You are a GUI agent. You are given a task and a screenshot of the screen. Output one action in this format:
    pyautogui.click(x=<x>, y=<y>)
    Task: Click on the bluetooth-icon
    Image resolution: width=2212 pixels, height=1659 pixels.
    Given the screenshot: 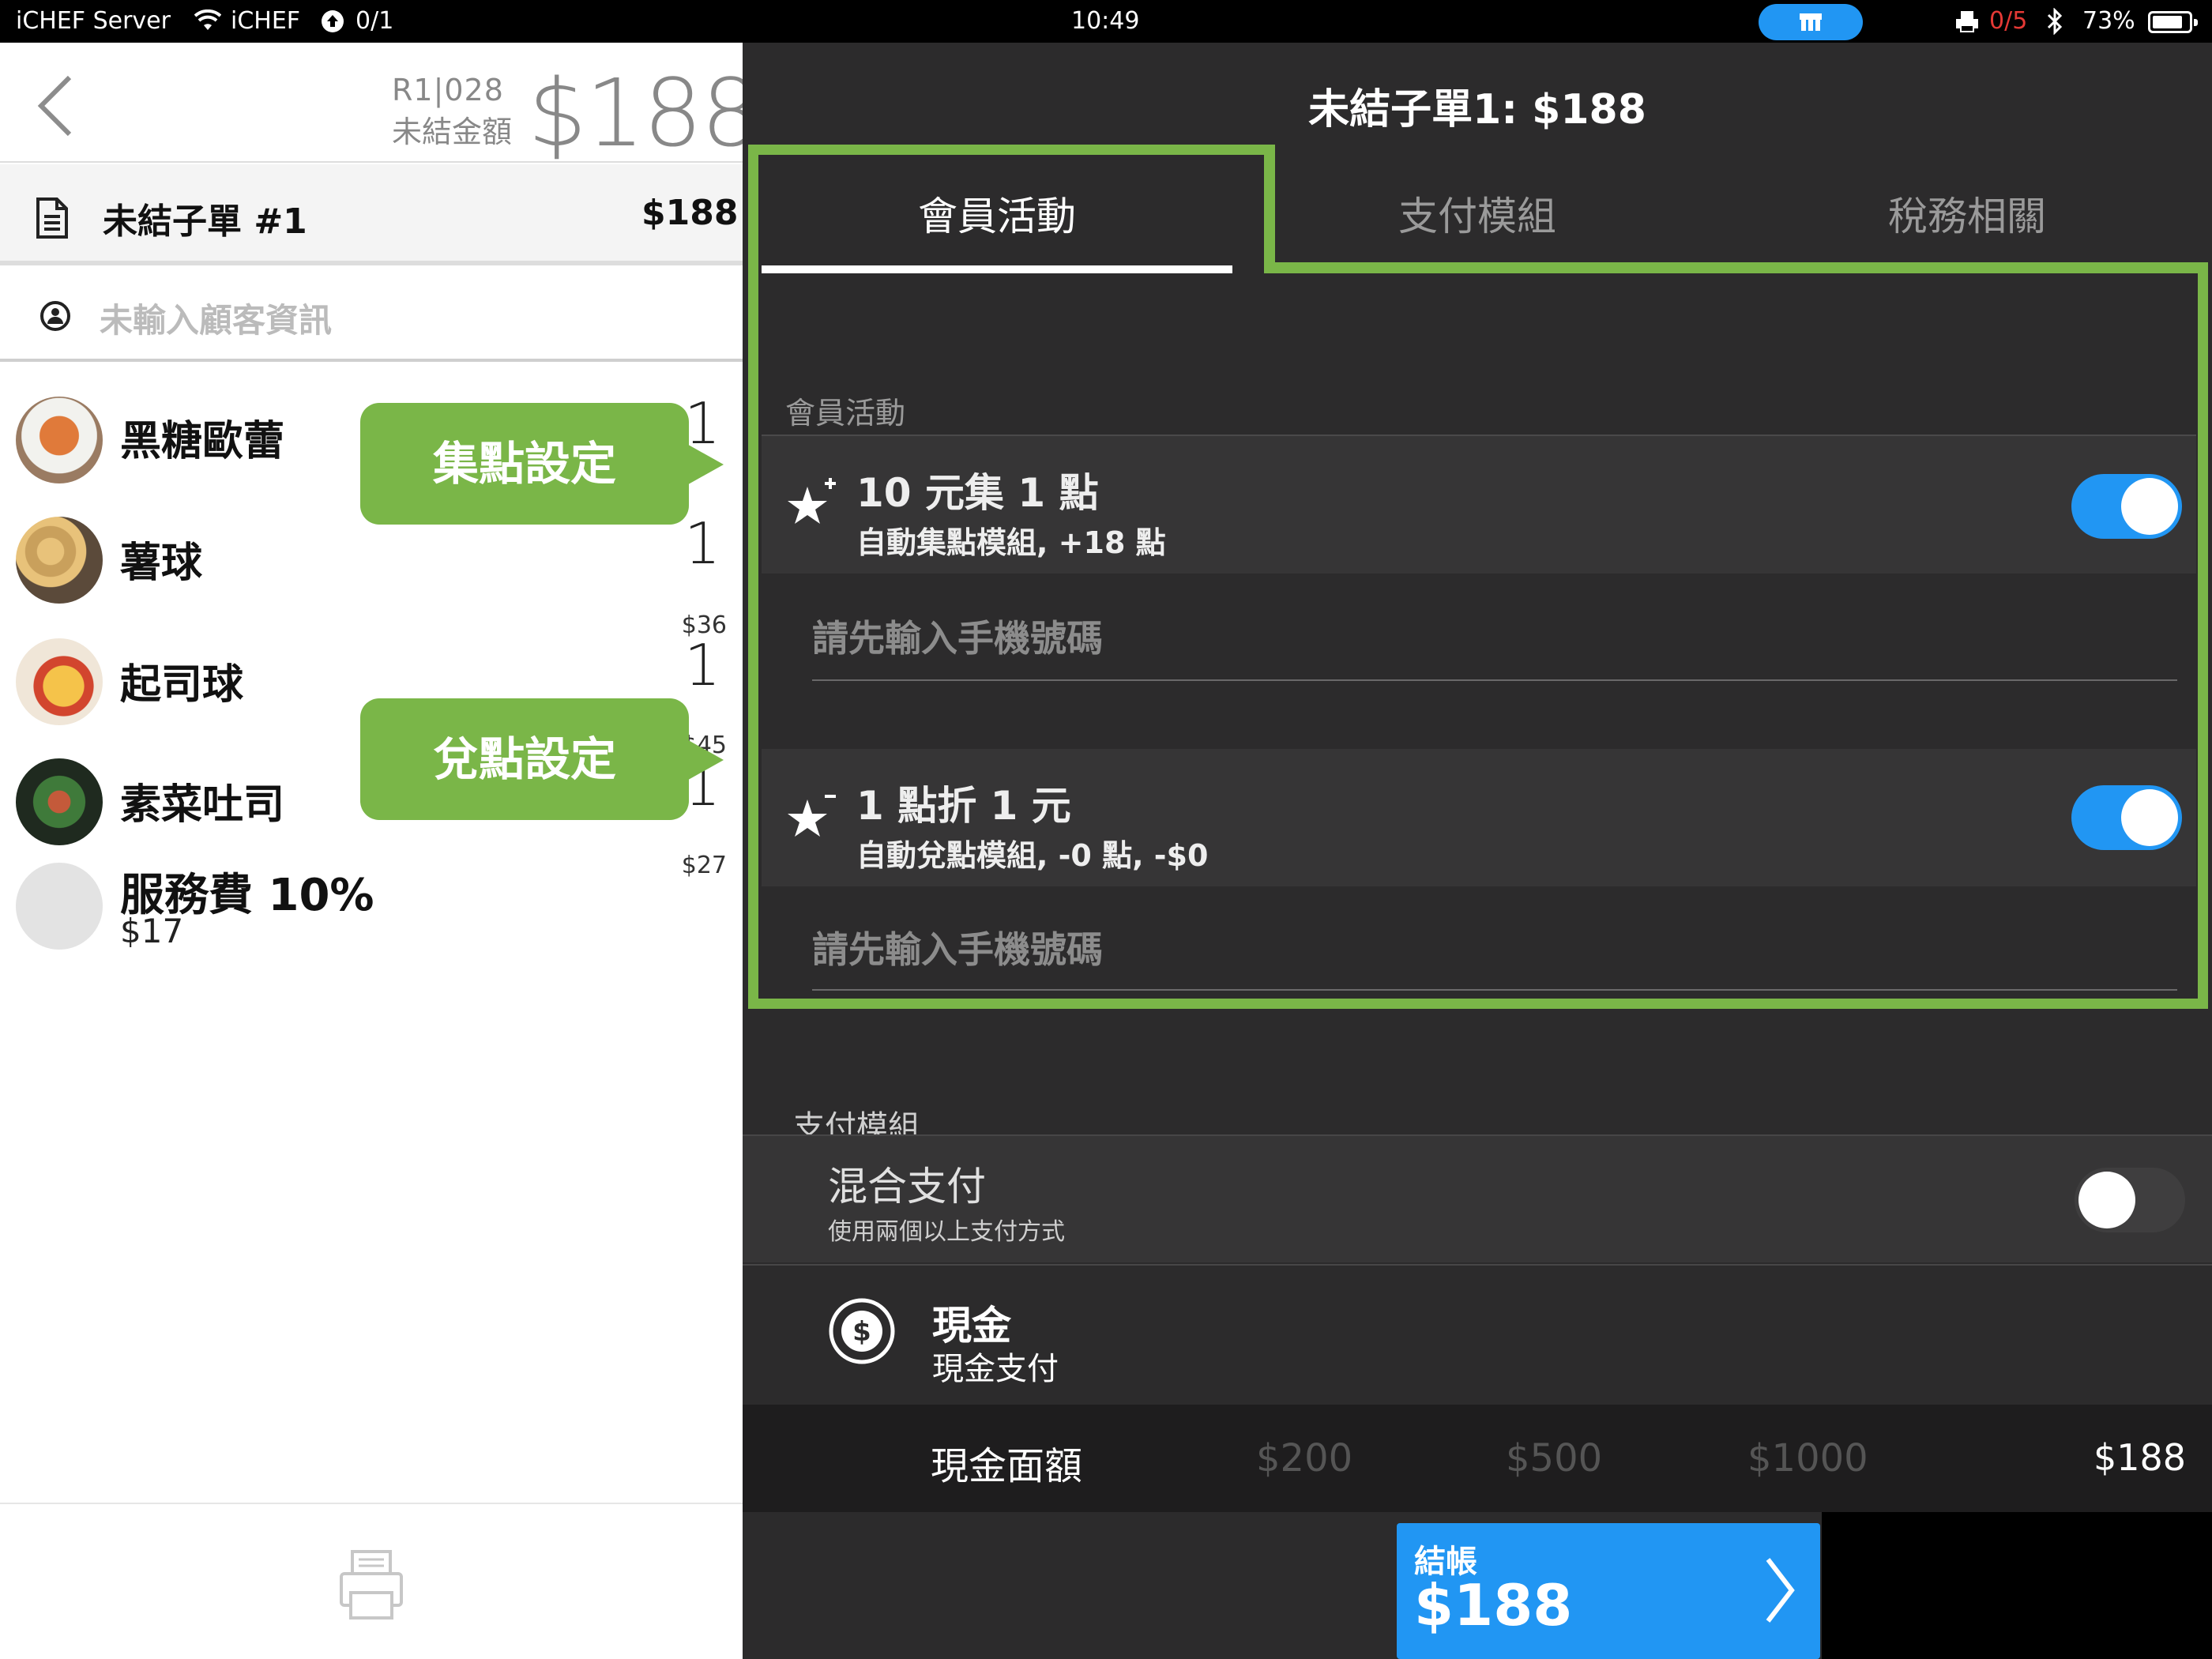 What is the action you would take?
    pyautogui.click(x=2055, y=22)
    